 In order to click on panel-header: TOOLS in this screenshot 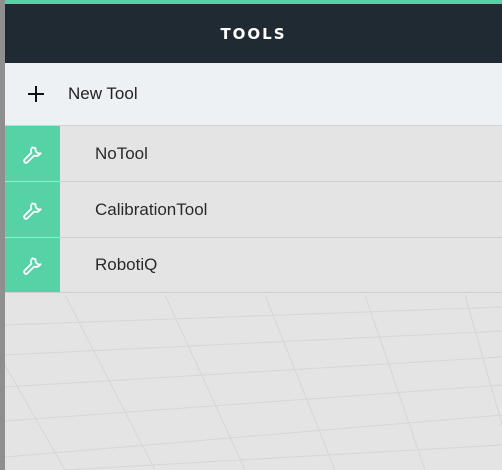, I will do `click(253, 33)`.